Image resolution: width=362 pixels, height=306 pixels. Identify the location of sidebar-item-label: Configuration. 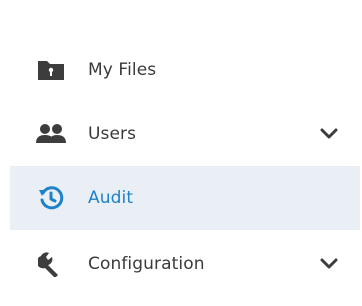
(146, 264).